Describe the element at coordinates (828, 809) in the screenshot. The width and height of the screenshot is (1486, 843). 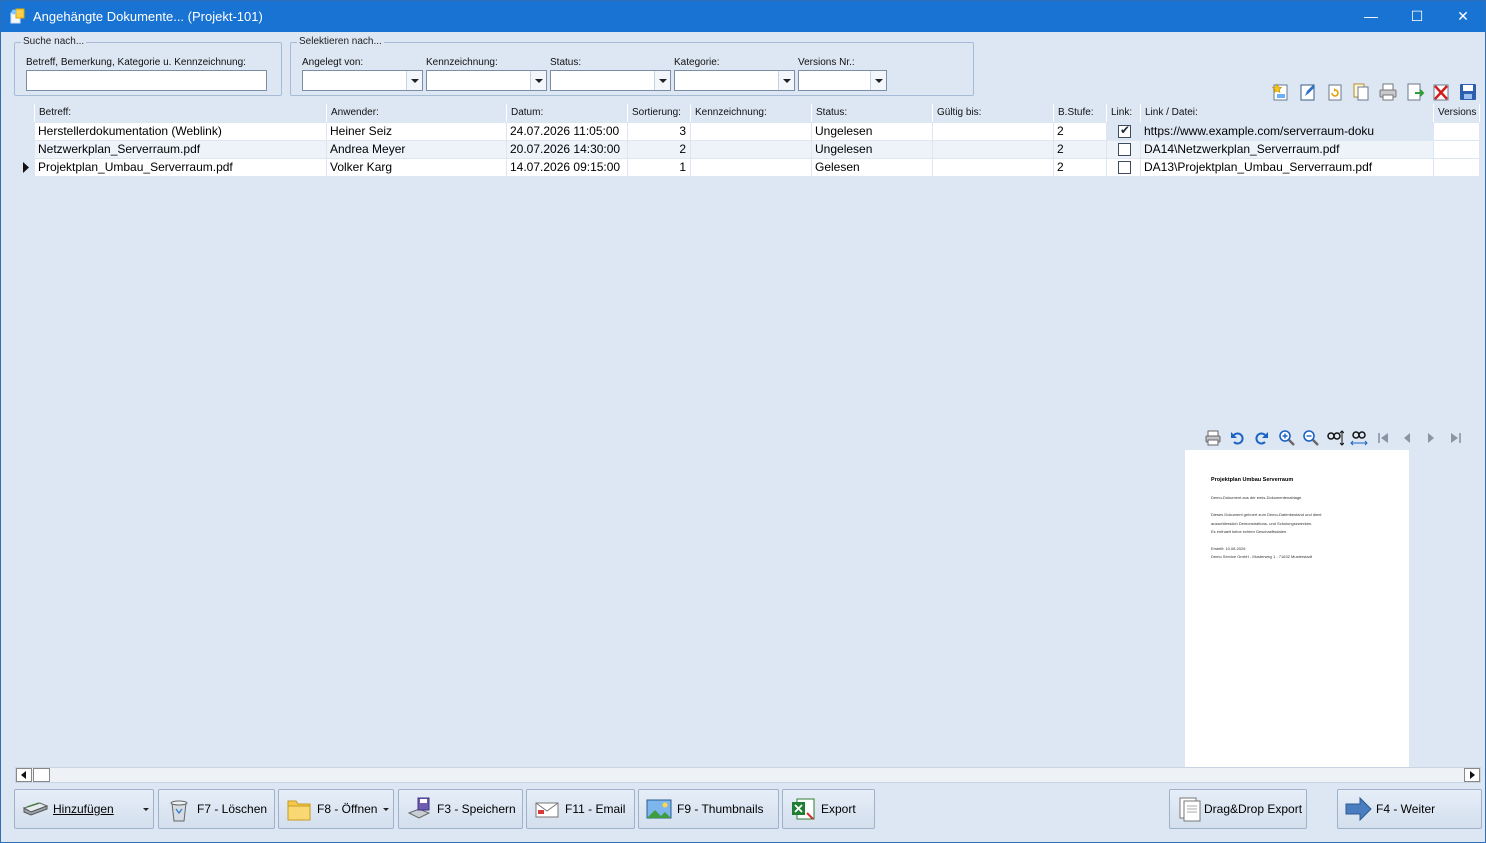
I see `export-button: Export` at that location.